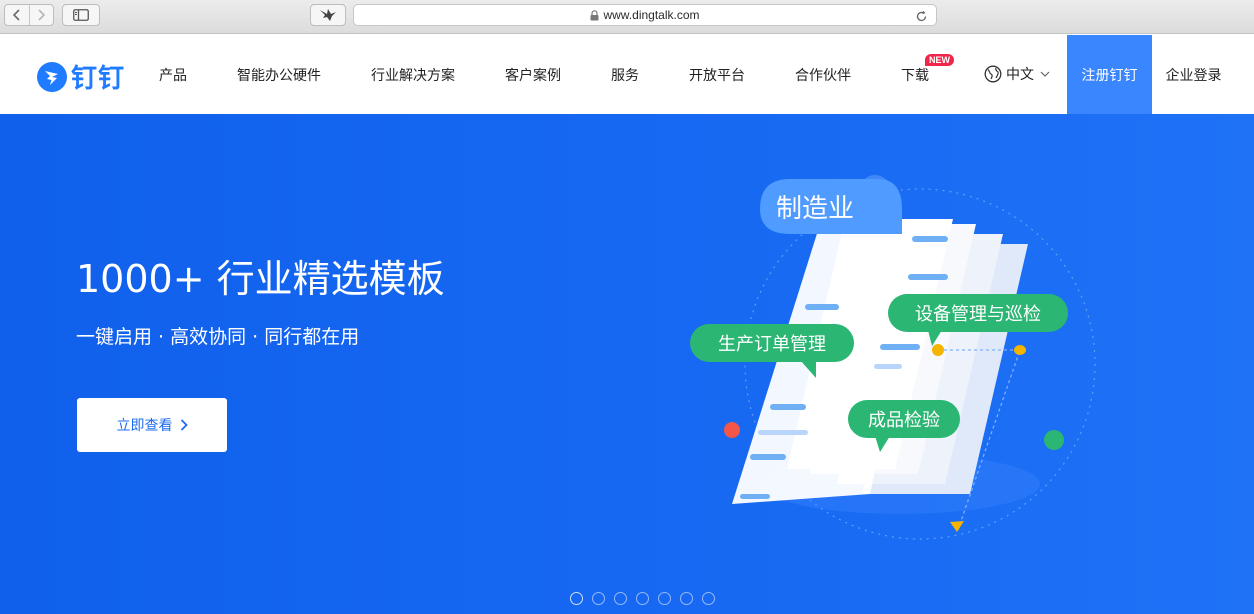  I want to click on extension-button, so click(328, 15).